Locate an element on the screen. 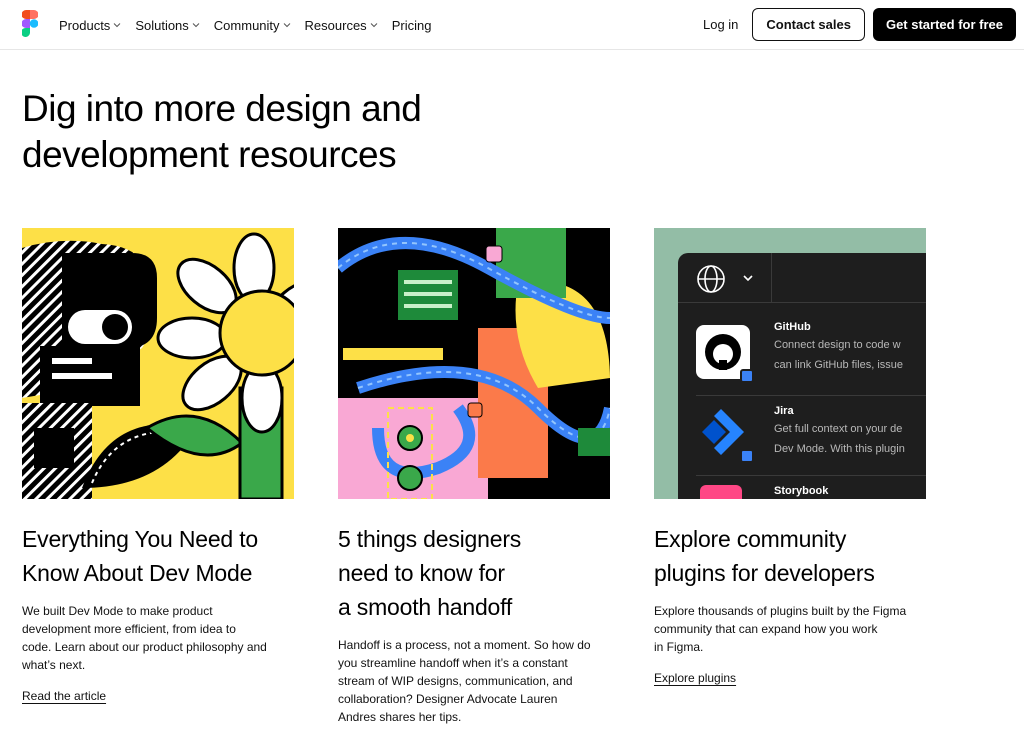 The image size is (1024, 729). plugin-desc-line: Get full context on your de is located at coordinates (838, 429).